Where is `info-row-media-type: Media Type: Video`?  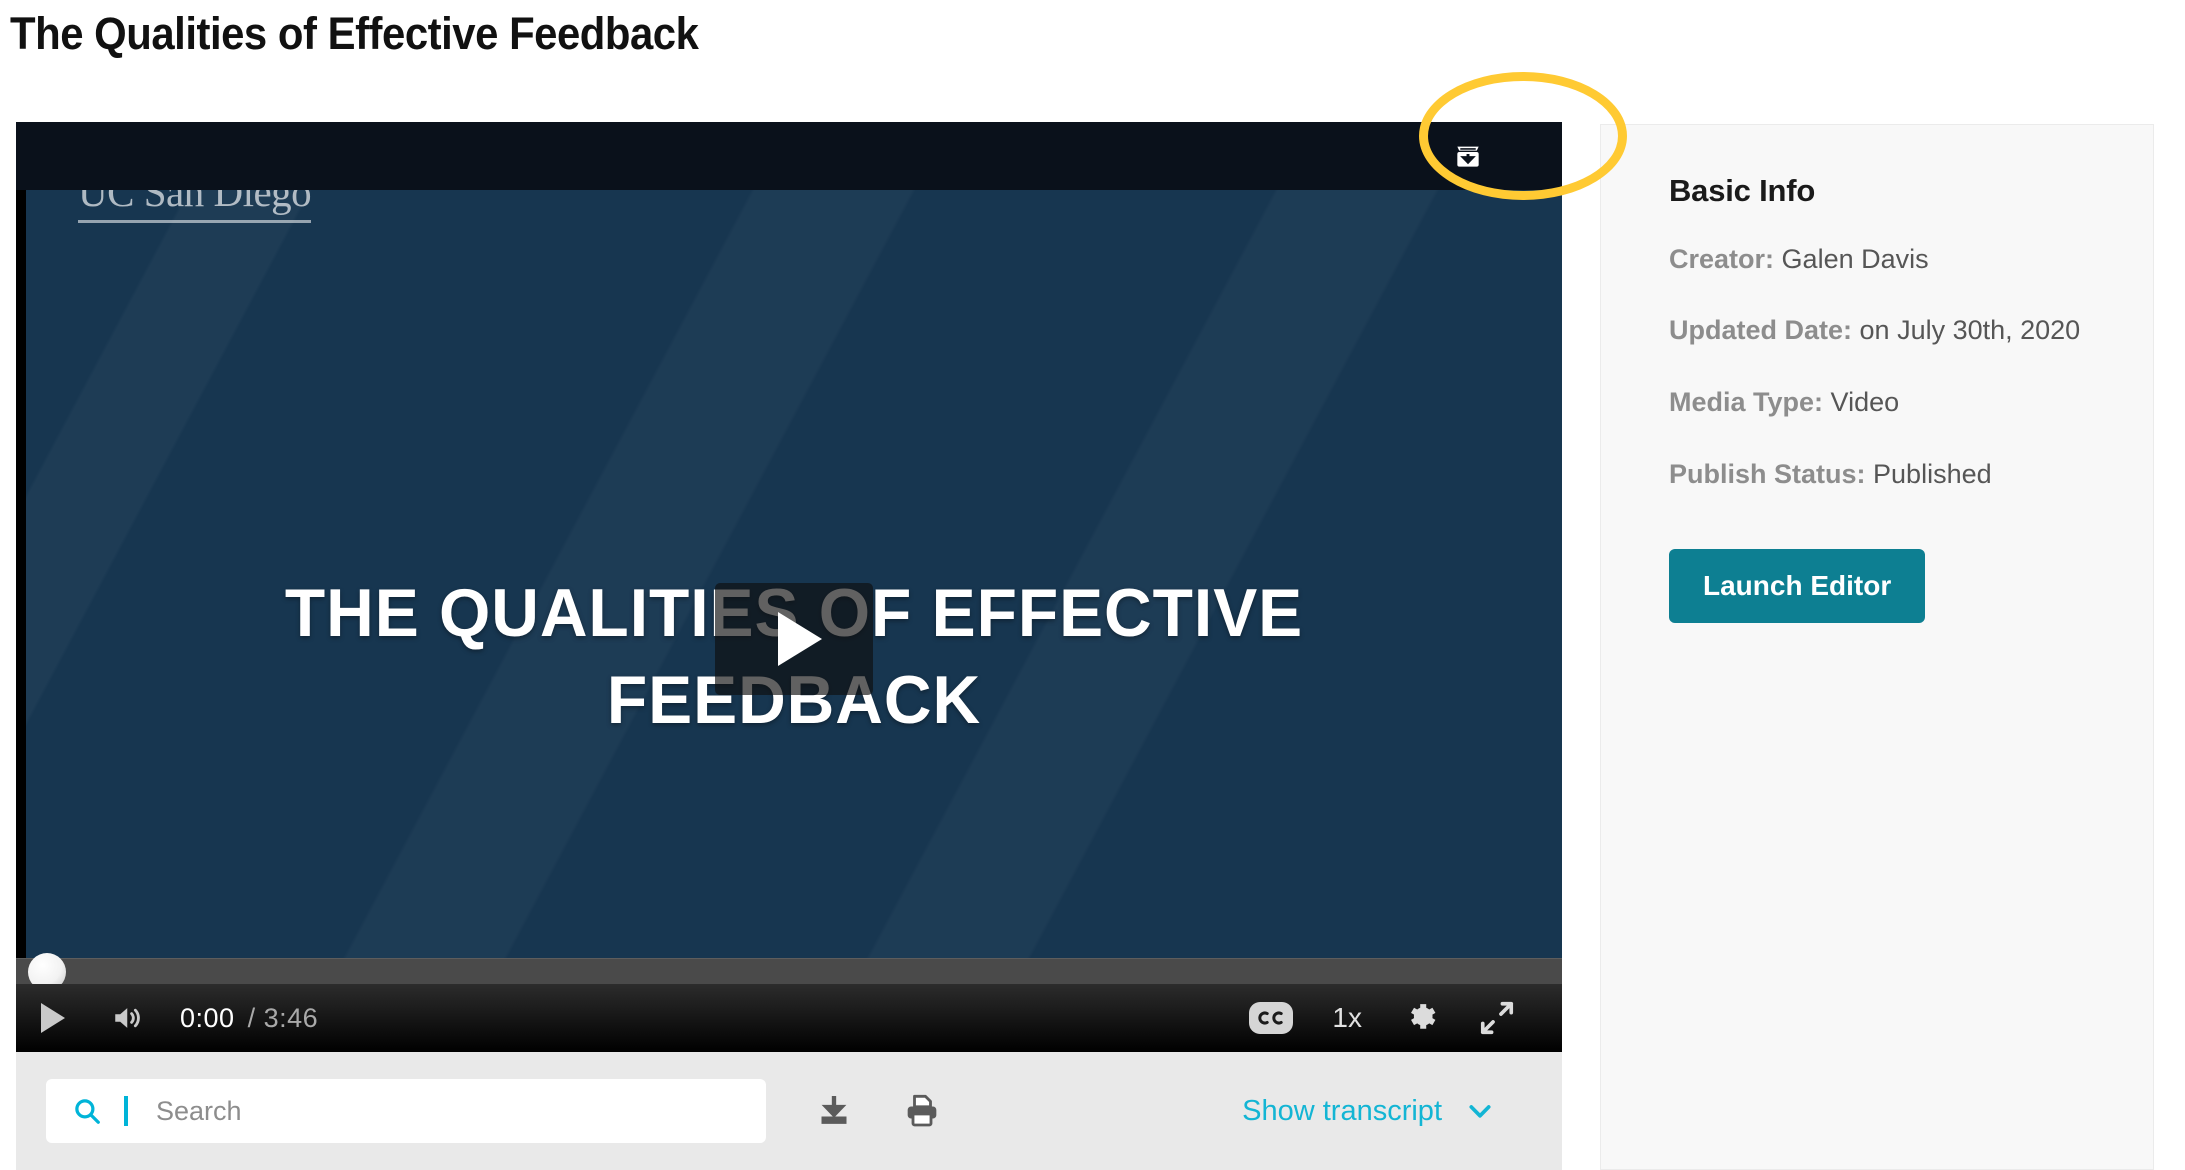 info-row-media-type: Media Type: Video is located at coordinates (1784, 402).